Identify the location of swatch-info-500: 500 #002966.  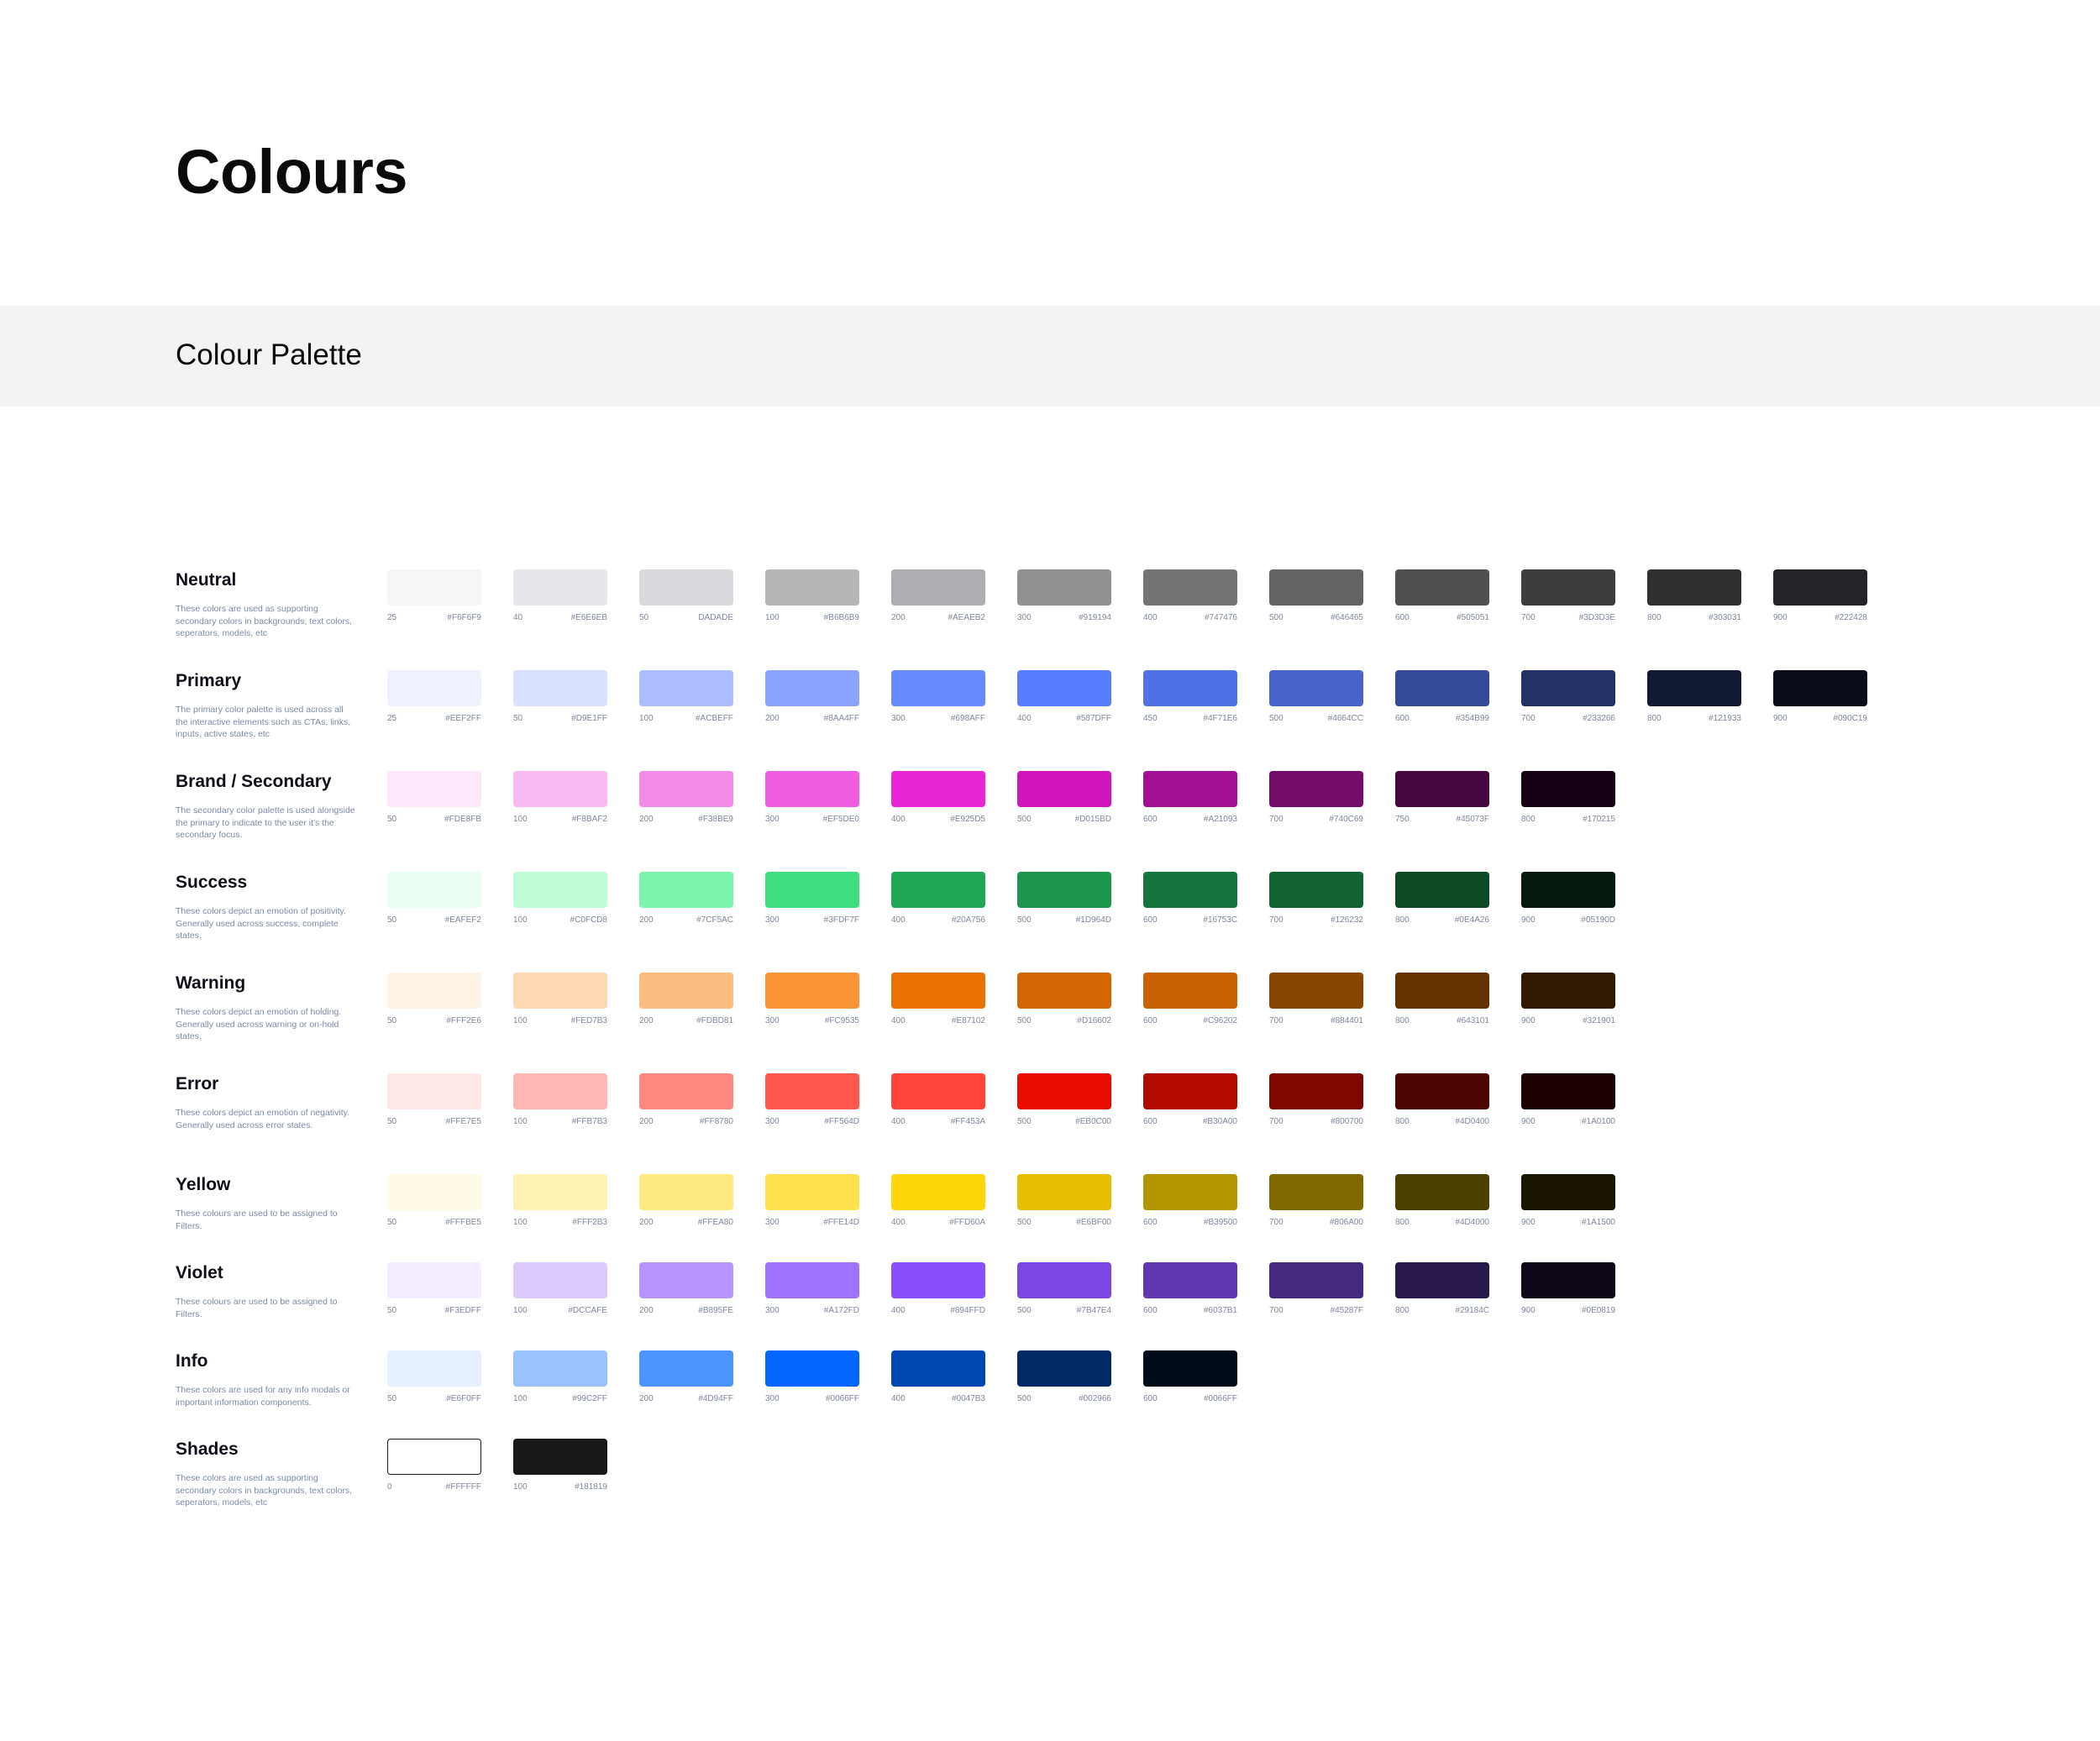
(1064, 1380).